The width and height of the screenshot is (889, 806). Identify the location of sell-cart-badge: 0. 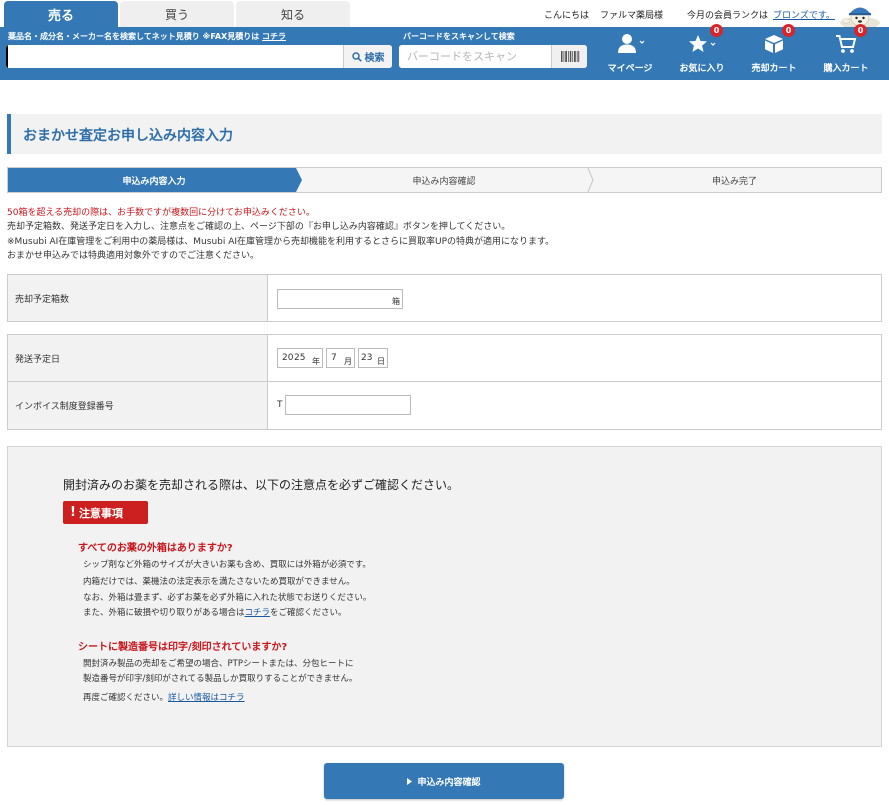
(788, 30).